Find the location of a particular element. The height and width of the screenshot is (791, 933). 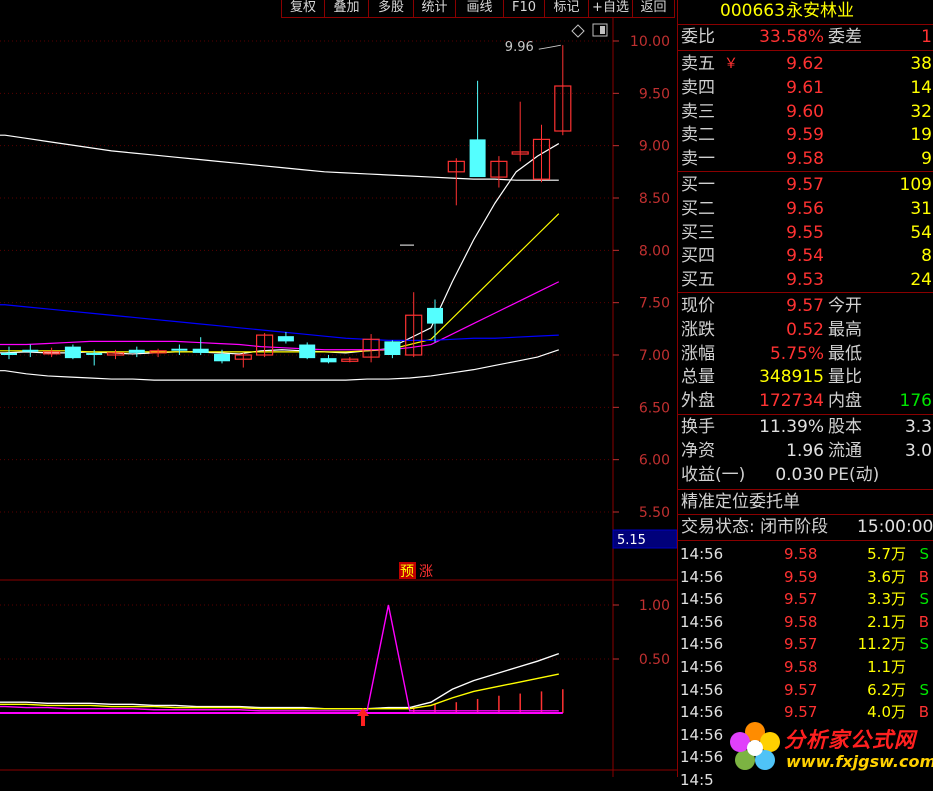

sell-volume: 9 is located at coordinates (926, 159).